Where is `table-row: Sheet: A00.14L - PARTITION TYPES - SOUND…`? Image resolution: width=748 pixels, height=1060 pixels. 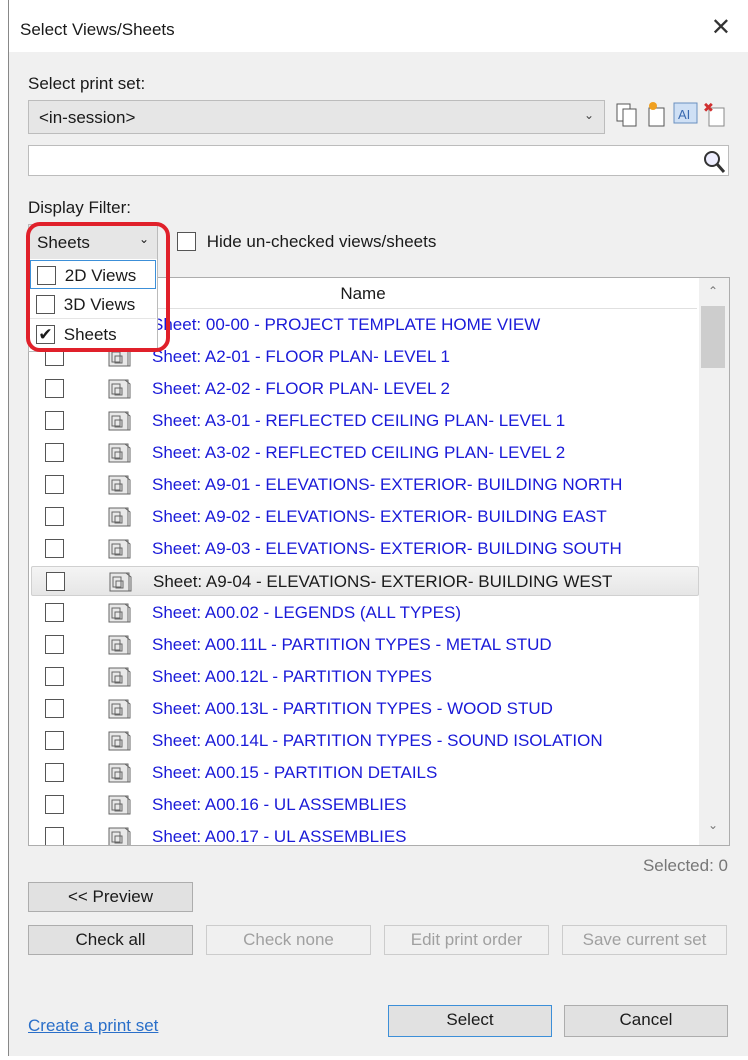 table-row: Sheet: A00.14L - PARTITION TYPES - SOUND… is located at coordinates (365, 741).